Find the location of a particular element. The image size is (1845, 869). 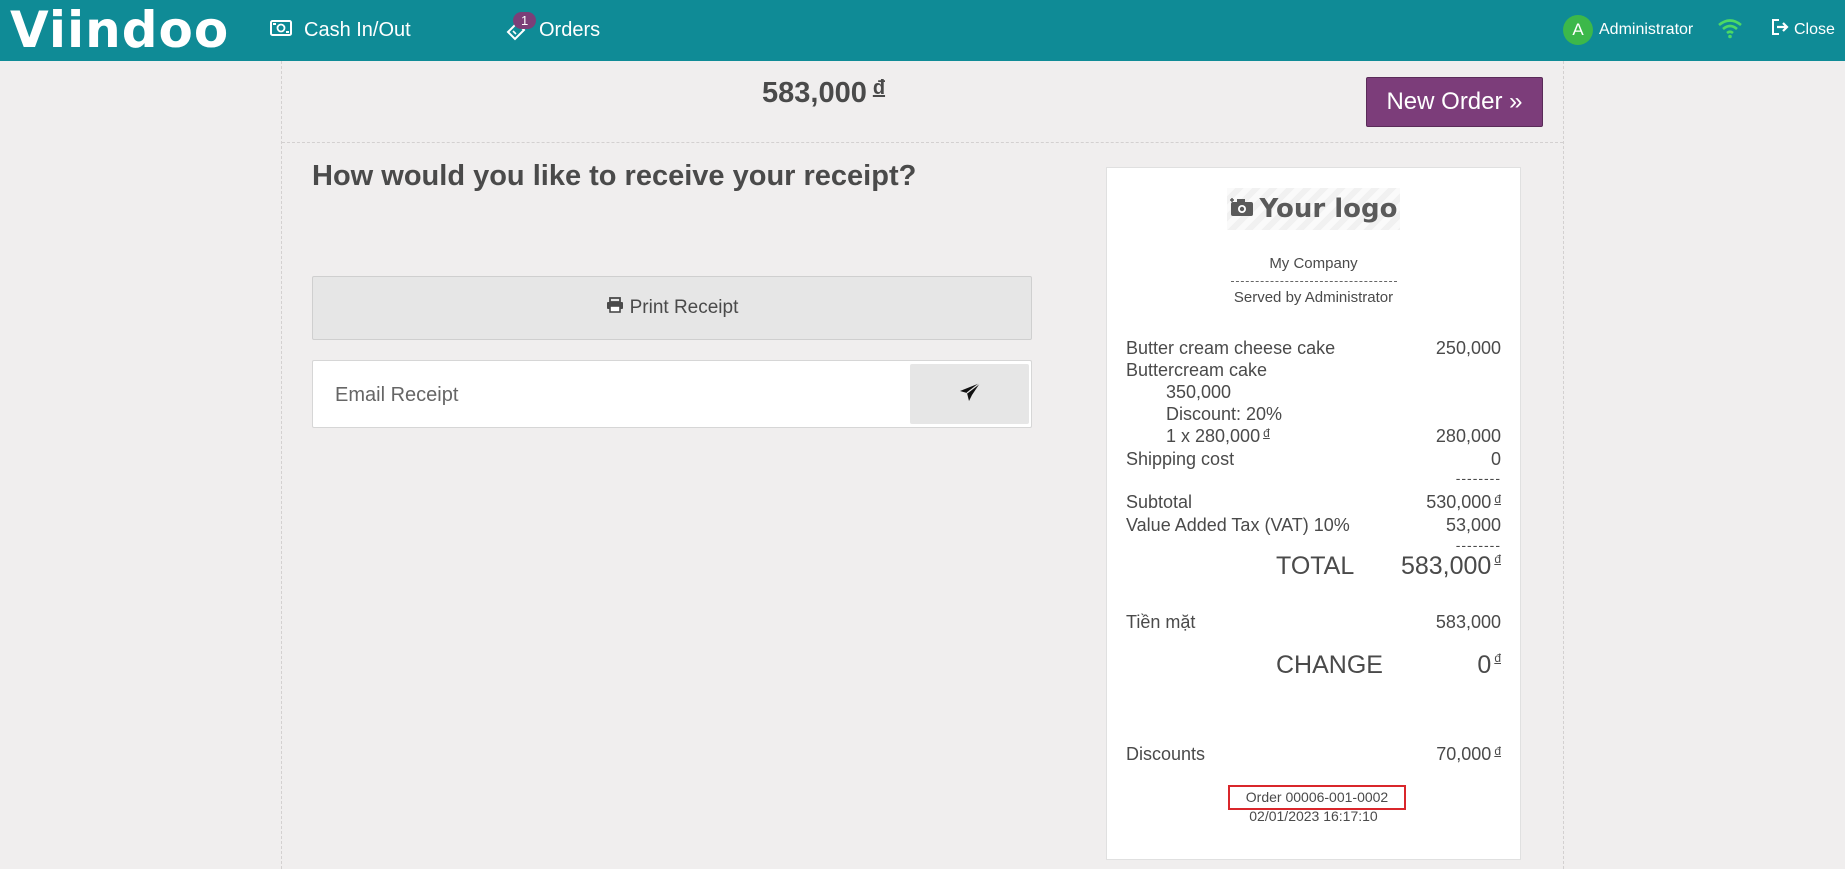

user-menu: A Administrator is located at coordinates (1628, 30).